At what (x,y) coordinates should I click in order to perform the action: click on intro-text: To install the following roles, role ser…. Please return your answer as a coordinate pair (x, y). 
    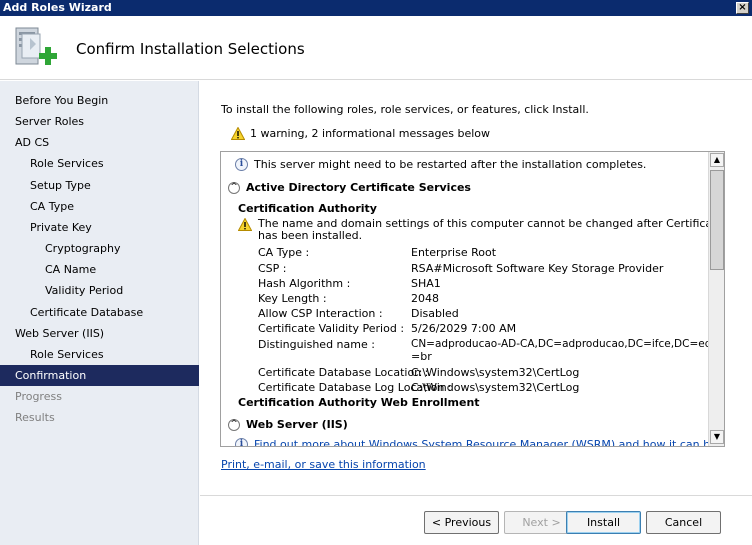
    Looking at the image, I should click on (405, 109).